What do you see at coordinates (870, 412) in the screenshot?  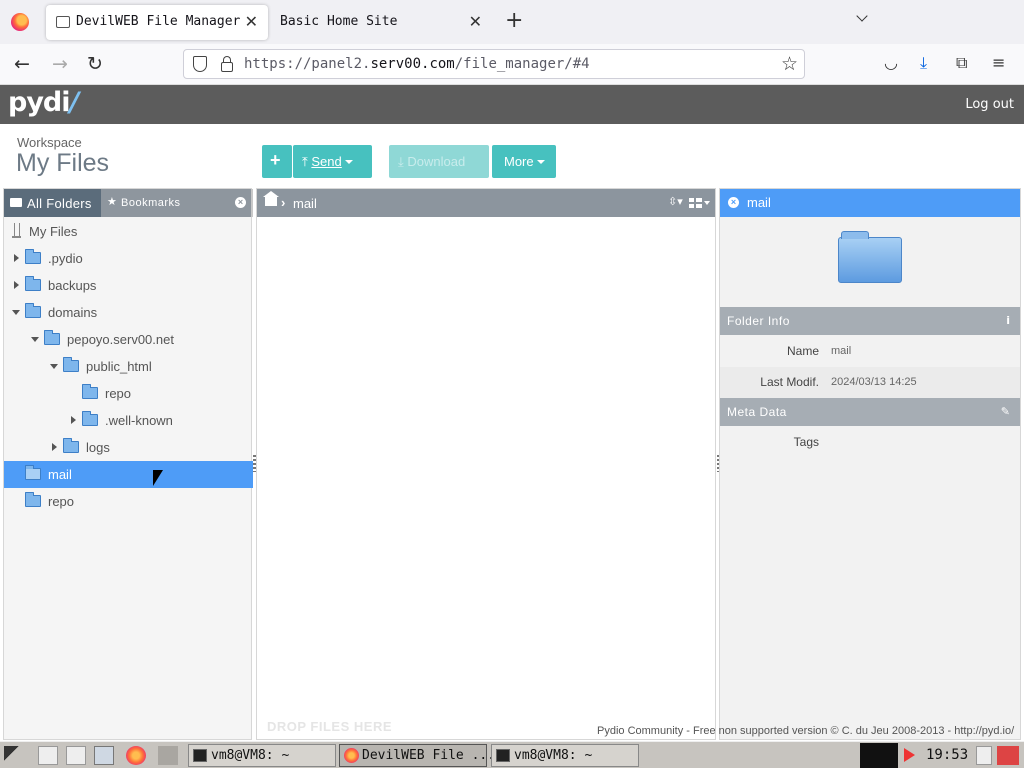 I see `meta-data-header: Meta Data ✎` at bounding box center [870, 412].